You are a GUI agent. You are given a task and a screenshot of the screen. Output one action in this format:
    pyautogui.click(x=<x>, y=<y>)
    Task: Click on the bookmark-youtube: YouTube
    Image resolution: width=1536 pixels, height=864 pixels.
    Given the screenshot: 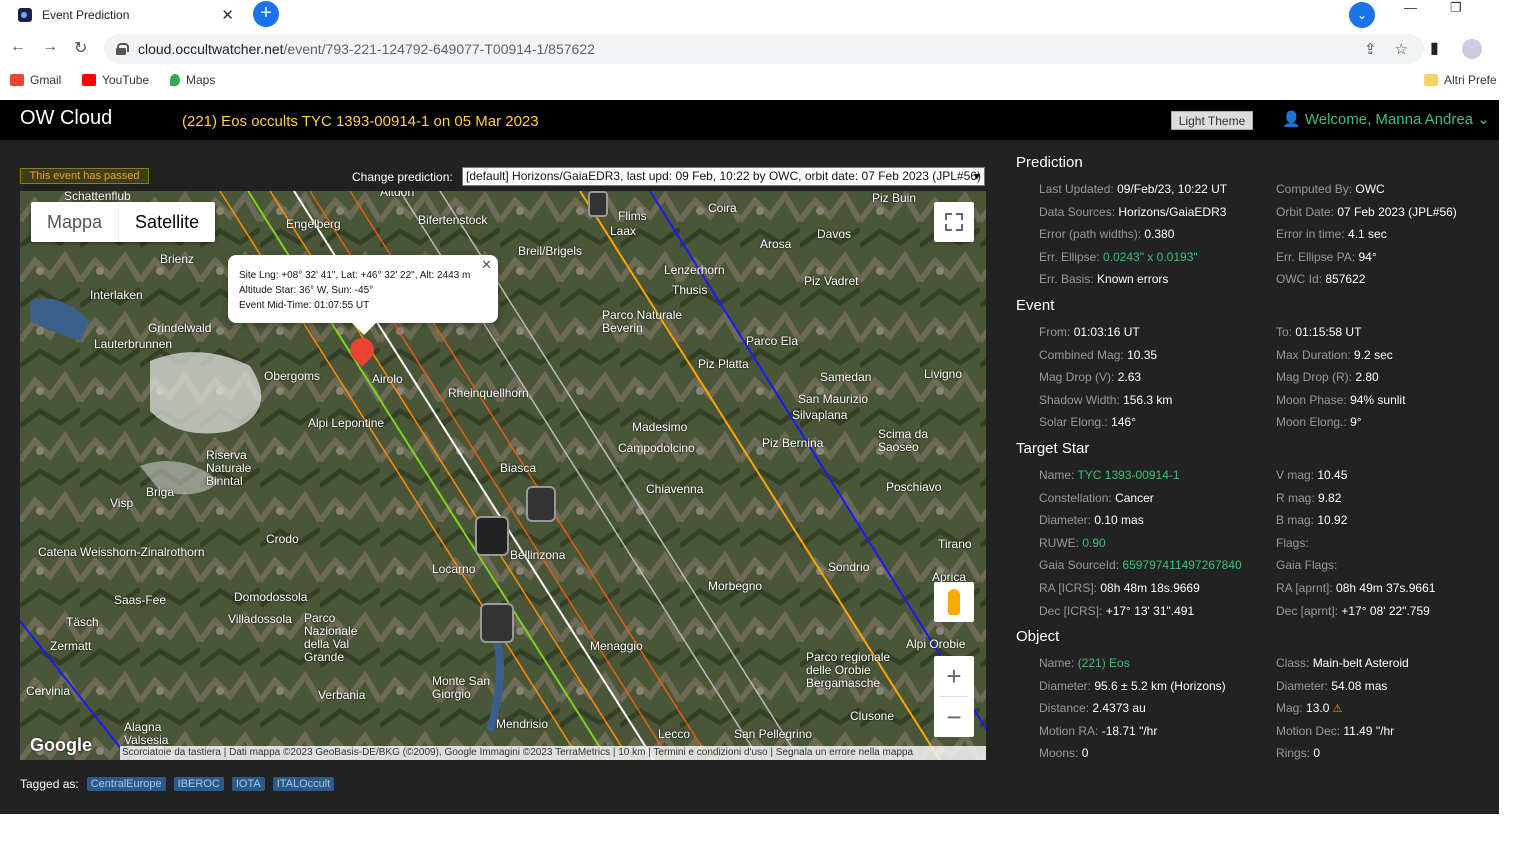 What is the action you would take?
    pyautogui.click(x=115, y=80)
    